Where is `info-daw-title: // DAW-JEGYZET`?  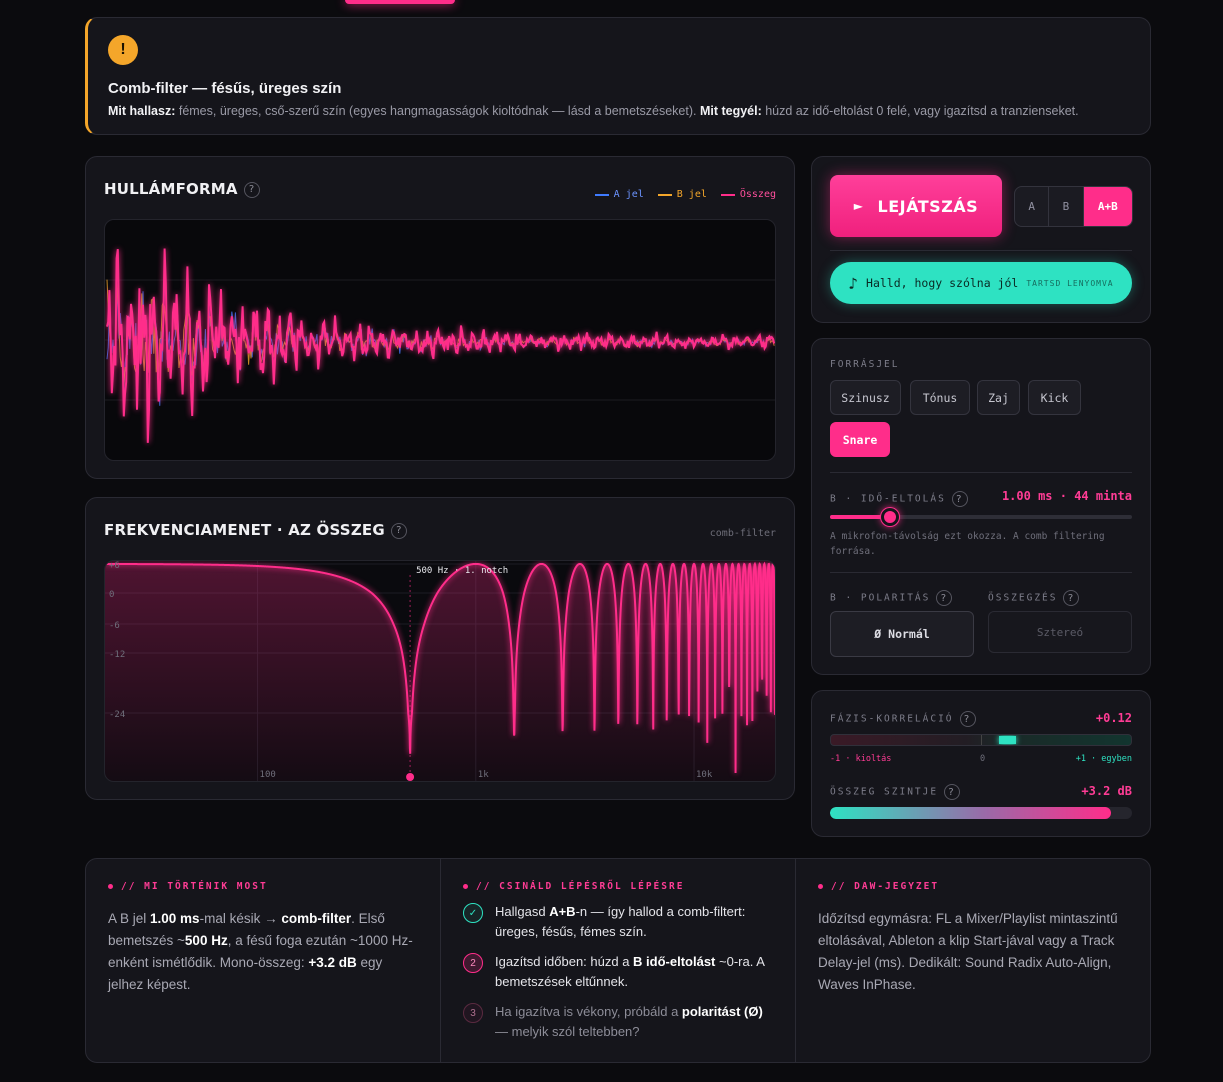 info-daw-title: // DAW-JEGYZET is located at coordinates (885, 886).